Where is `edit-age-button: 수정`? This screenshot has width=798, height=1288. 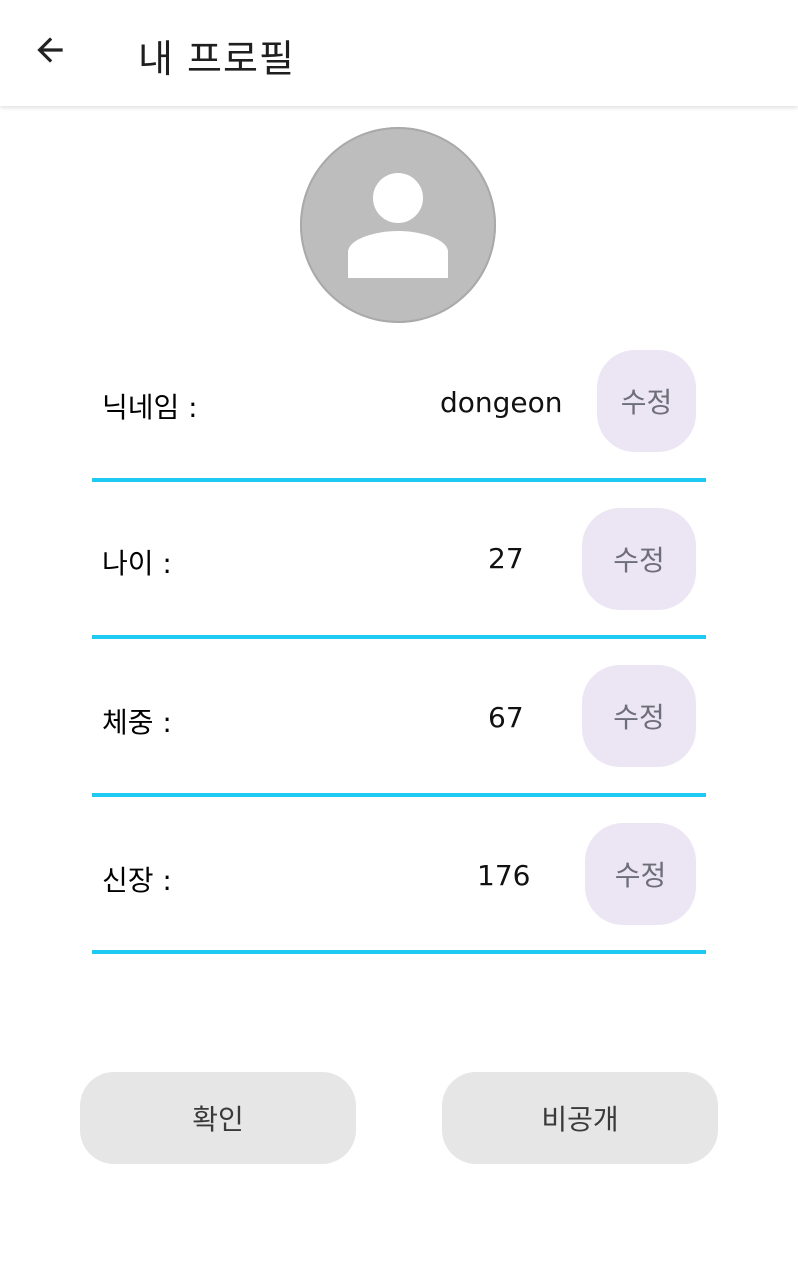
edit-age-button: 수정 is located at coordinates (639, 559).